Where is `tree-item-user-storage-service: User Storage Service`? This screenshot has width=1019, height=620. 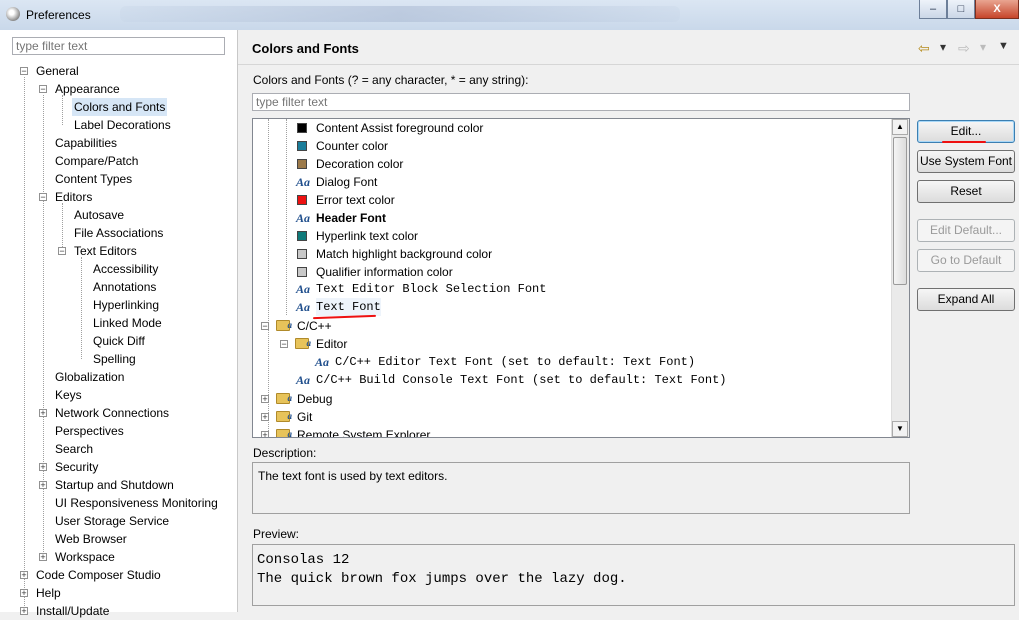 tree-item-user-storage-service: User Storage Service is located at coordinates (112, 521).